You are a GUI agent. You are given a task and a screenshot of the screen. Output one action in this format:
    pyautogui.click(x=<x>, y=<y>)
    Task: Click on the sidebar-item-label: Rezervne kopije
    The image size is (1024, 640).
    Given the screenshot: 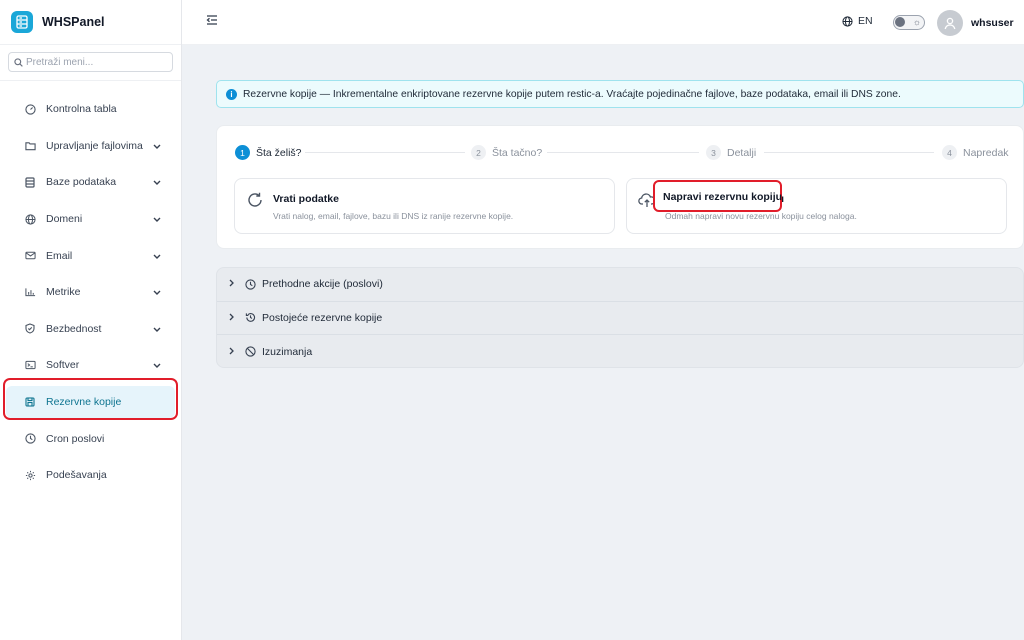 What is the action you would take?
    pyautogui.click(x=84, y=402)
    